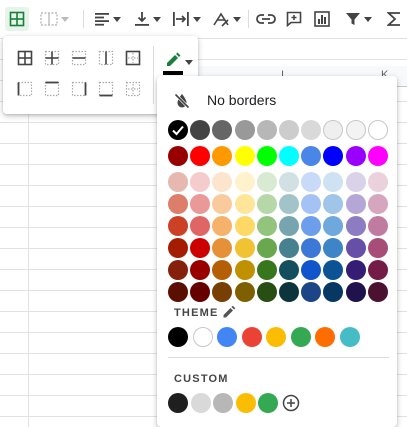 This screenshot has height=427, width=407. Describe the element at coordinates (54, 19) in the screenshot. I see `merge-cells-button` at that location.